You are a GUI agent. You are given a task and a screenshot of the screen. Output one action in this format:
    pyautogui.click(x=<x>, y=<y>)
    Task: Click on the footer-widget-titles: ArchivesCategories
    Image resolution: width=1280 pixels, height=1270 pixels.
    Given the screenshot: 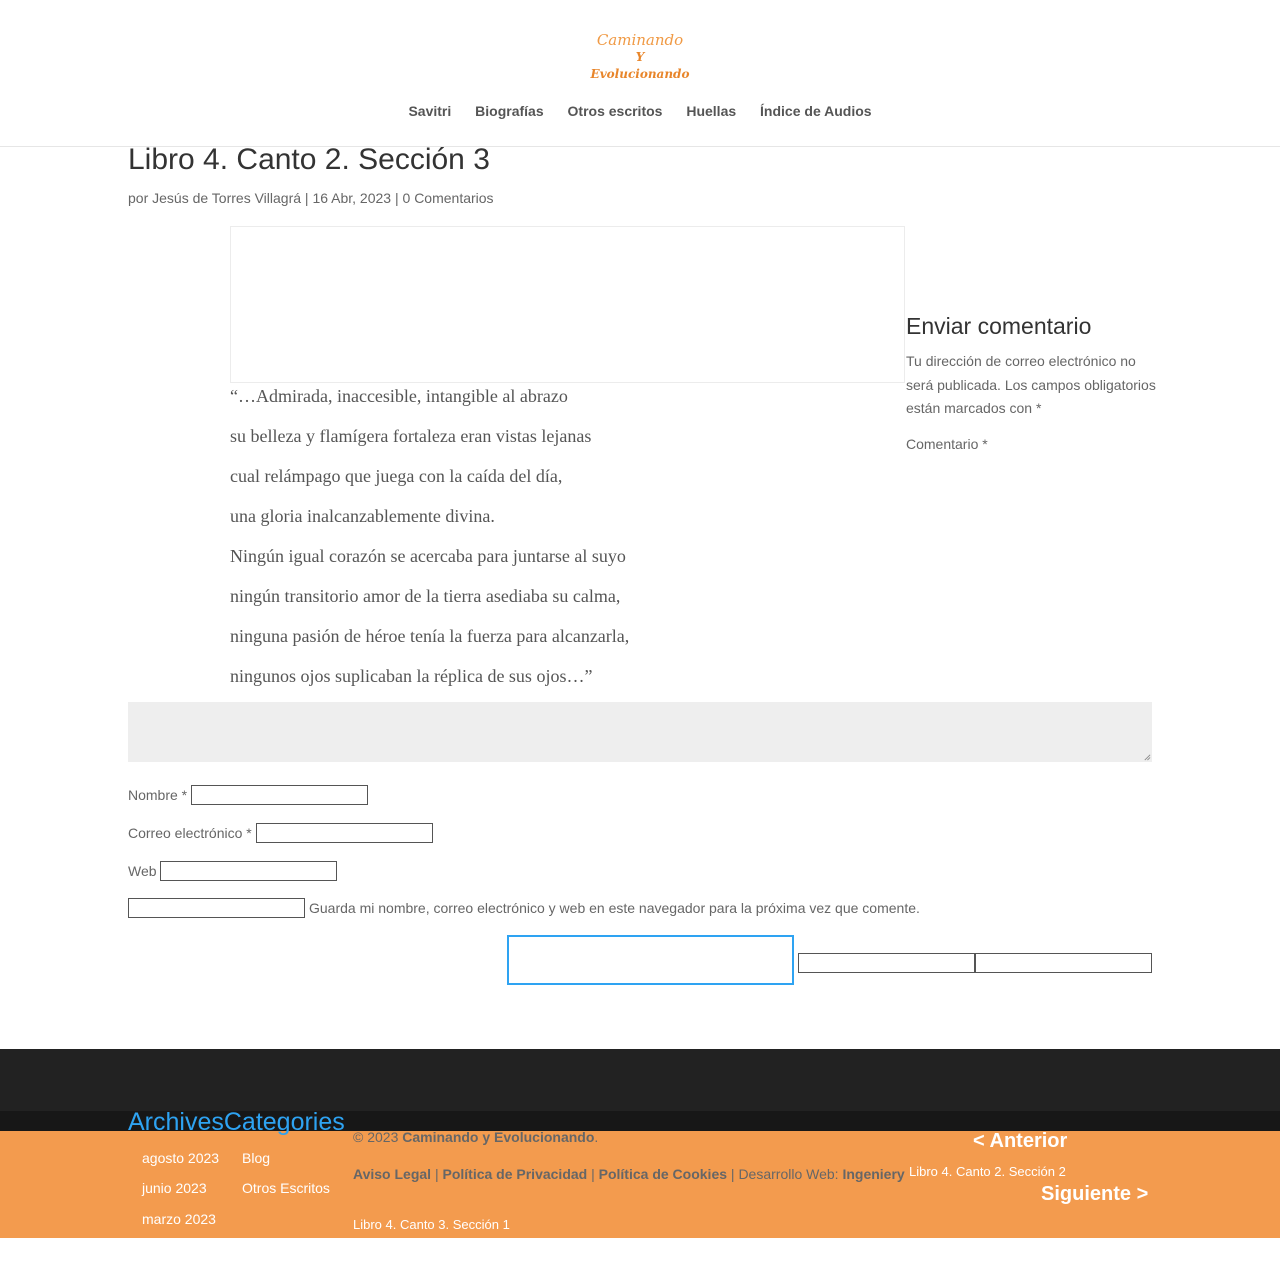 What is the action you would take?
    pyautogui.click(x=236, y=1122)
    